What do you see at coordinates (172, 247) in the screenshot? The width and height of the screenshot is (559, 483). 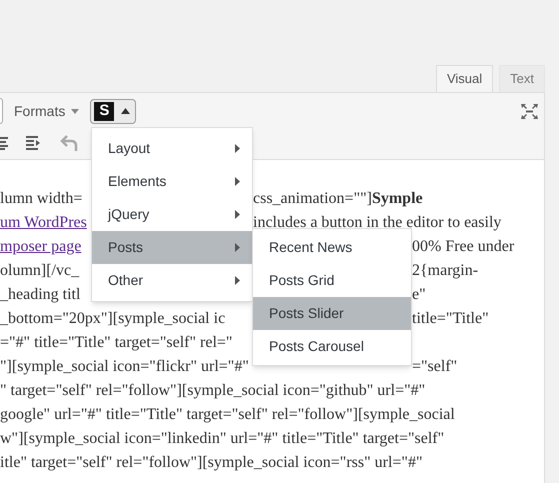 I see `menu-item: Posts` at bounding box center [172, 247].